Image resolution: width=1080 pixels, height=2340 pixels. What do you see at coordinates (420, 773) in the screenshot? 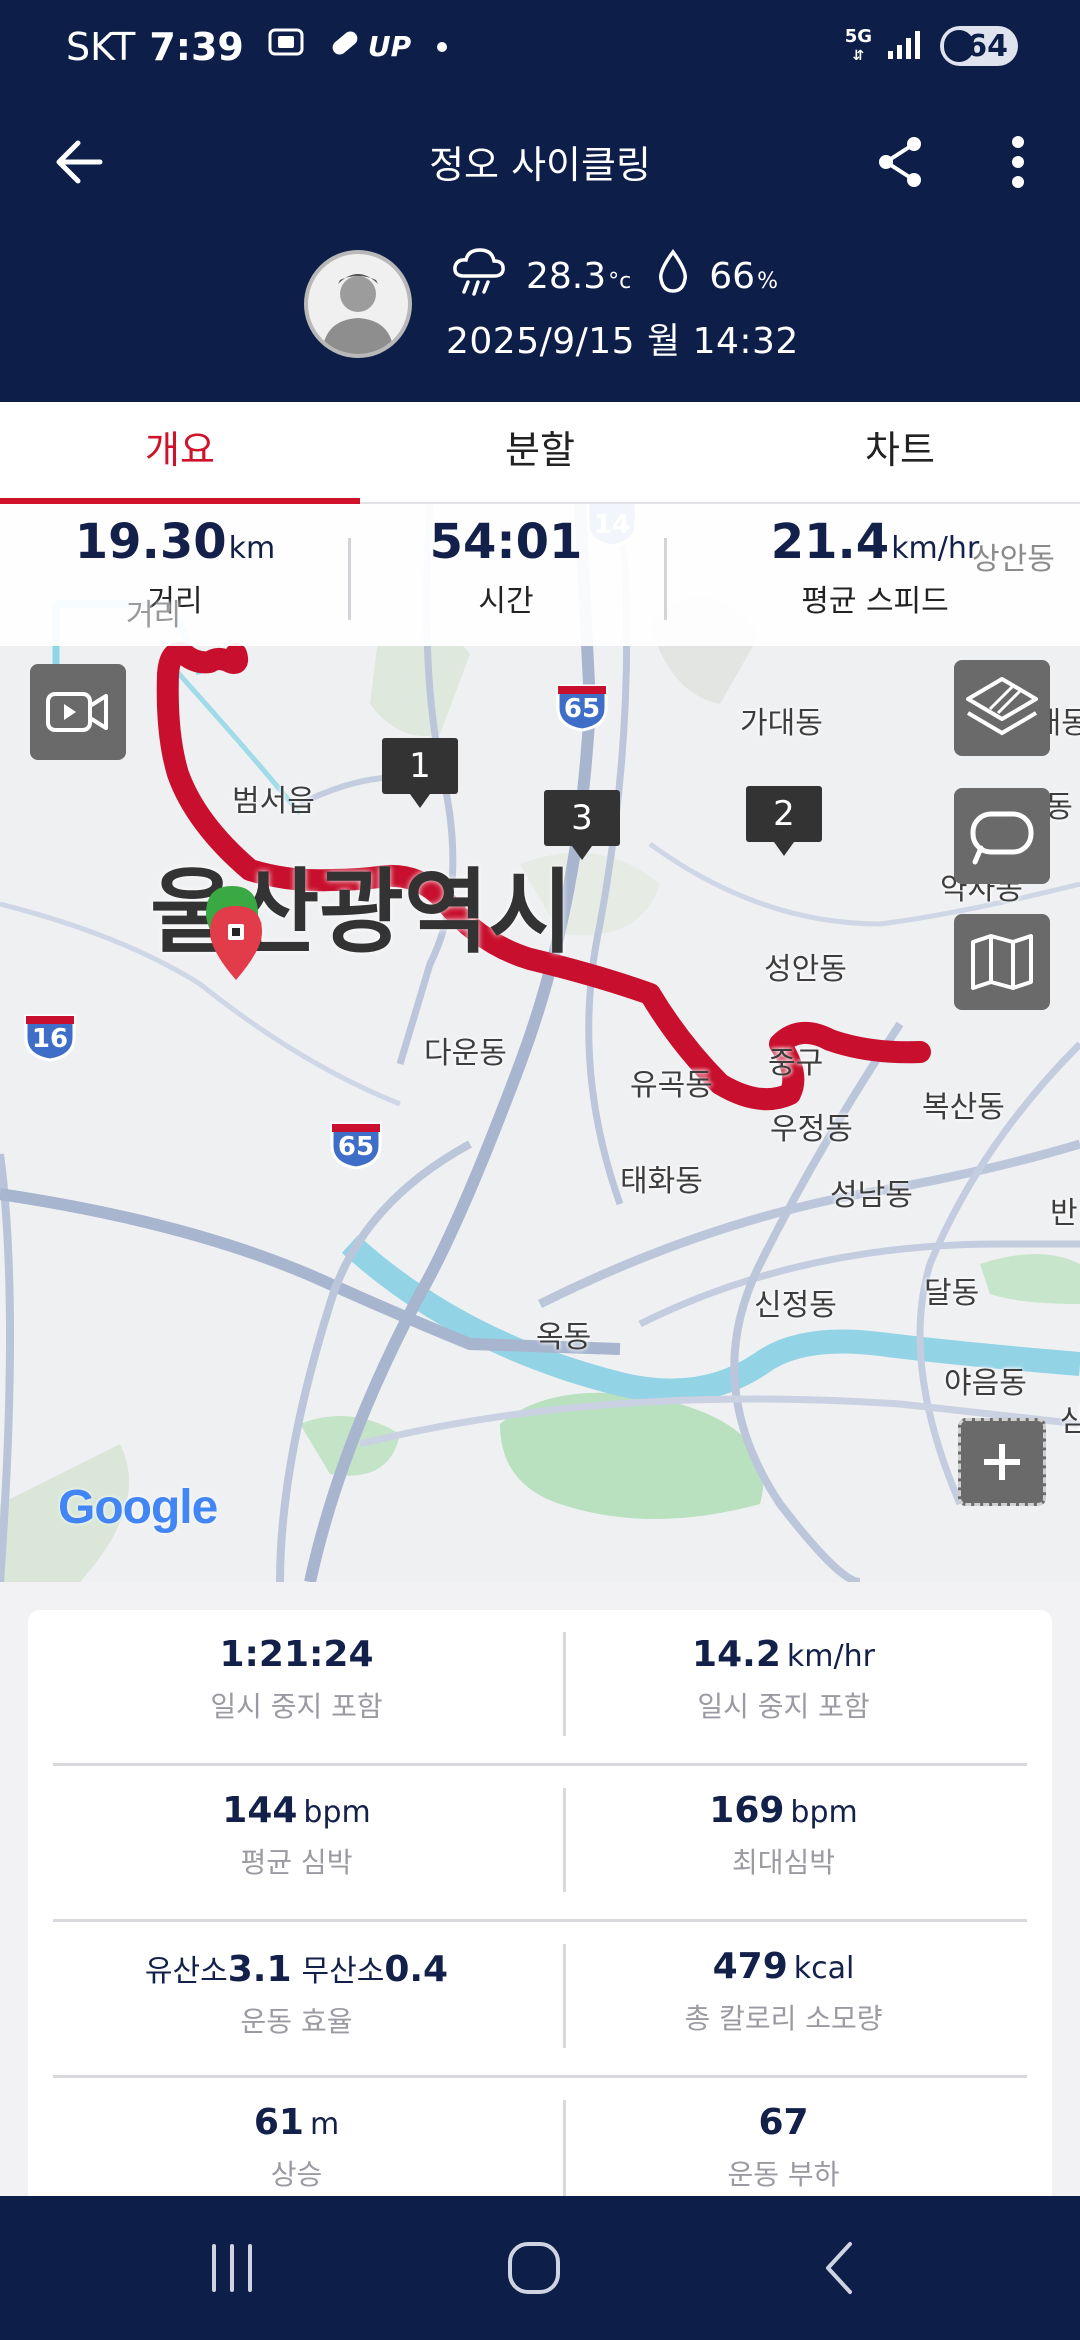
I see `lap-marker: 1` at bounding box center [420, 773].